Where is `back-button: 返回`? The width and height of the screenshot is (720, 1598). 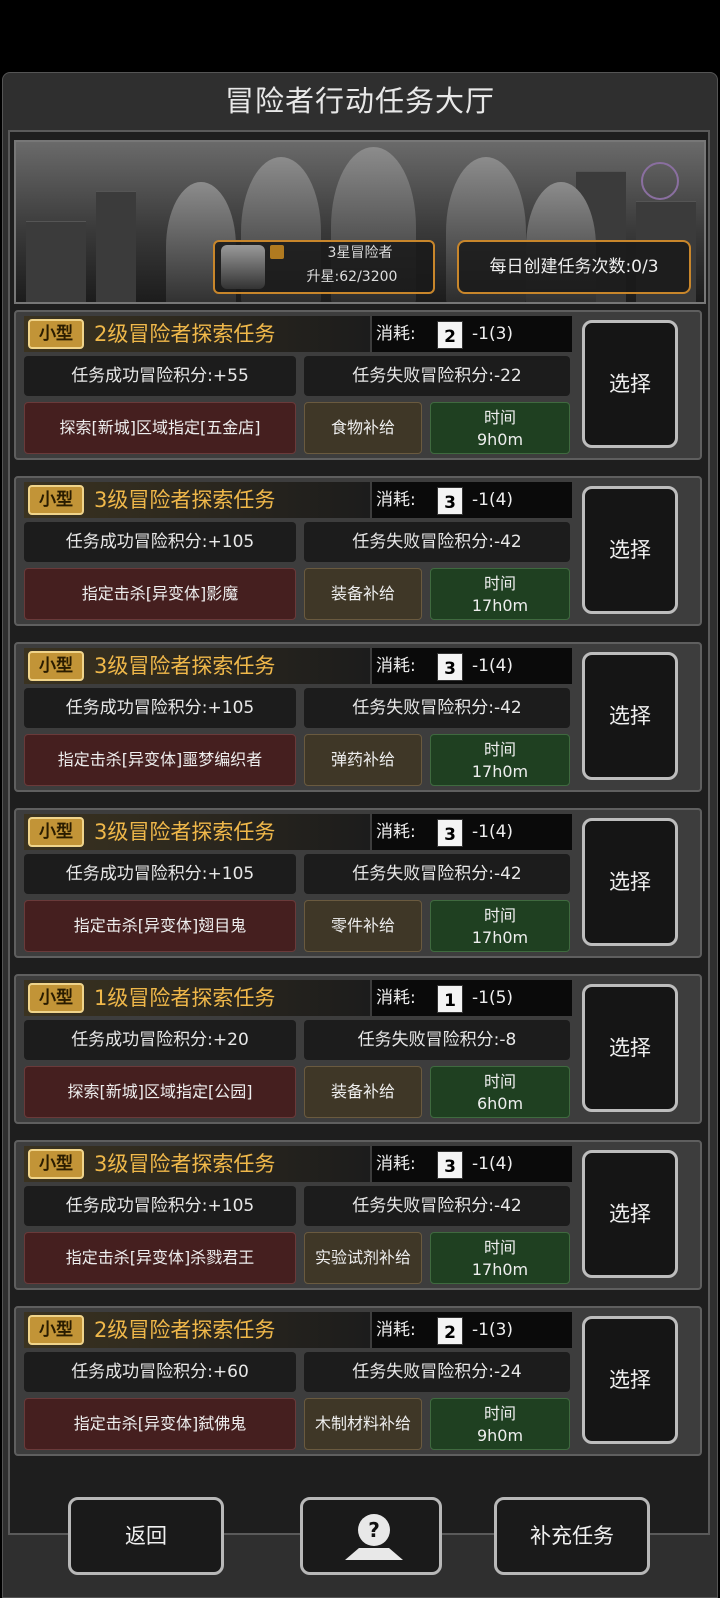
back-button: 返回 is located at coordinates (146, 1536).